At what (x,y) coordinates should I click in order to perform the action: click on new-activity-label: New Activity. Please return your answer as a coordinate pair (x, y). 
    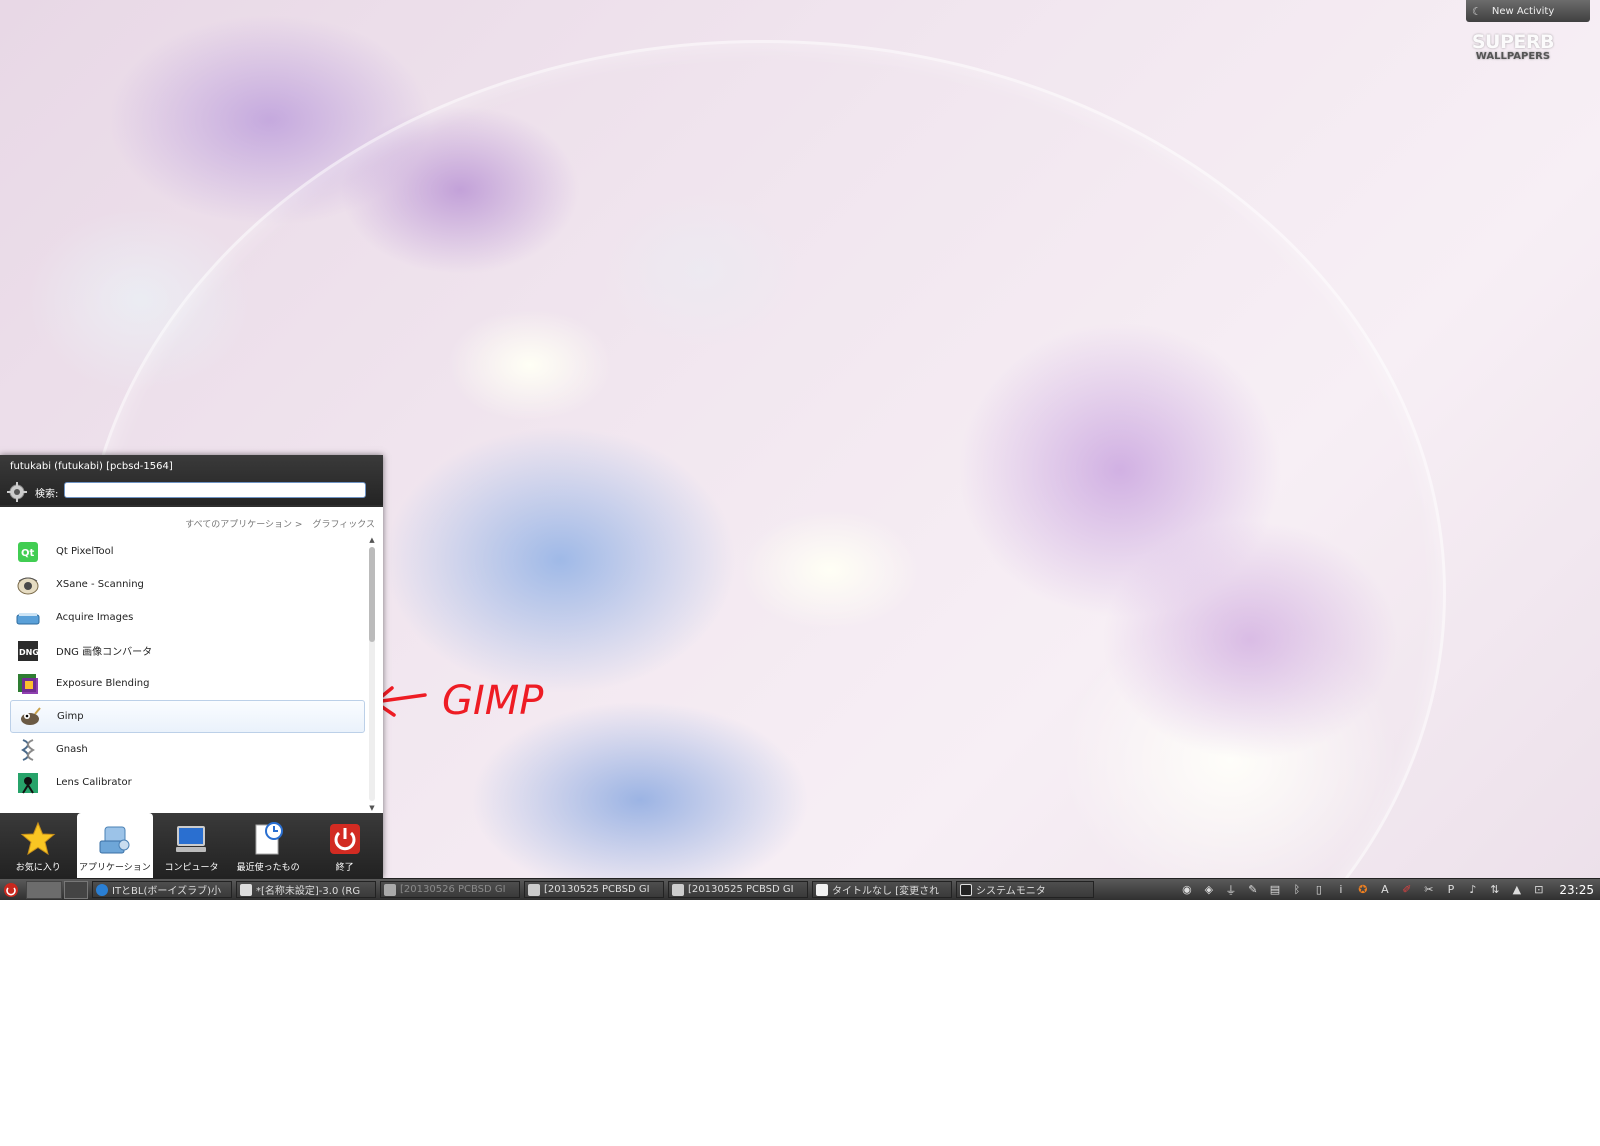
    Looking at the image, I should click on (1523, 11).